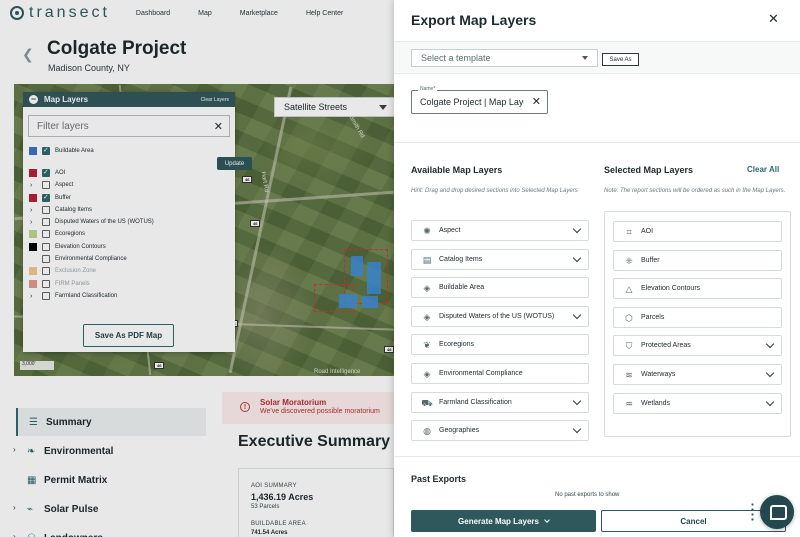 The image size is (800, 537). What do you see at coordinates (697, 231) in the screenshot?
I see `map-layer-item: ⌗ AOI` at bounding box center [697, 231].